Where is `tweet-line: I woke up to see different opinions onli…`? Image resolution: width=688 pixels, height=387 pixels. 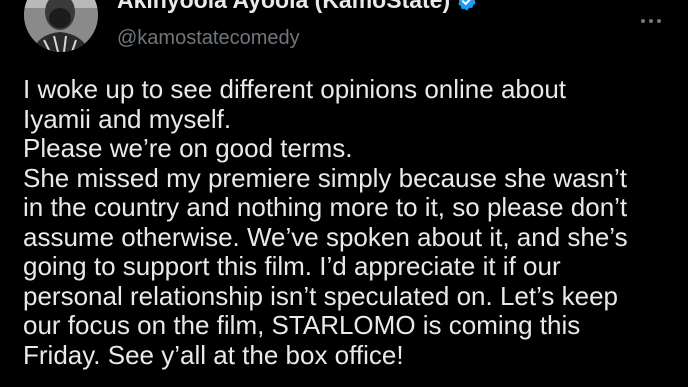 tweet-line: I woke up to see different opinions onli… is located at coordinates (295, 89).